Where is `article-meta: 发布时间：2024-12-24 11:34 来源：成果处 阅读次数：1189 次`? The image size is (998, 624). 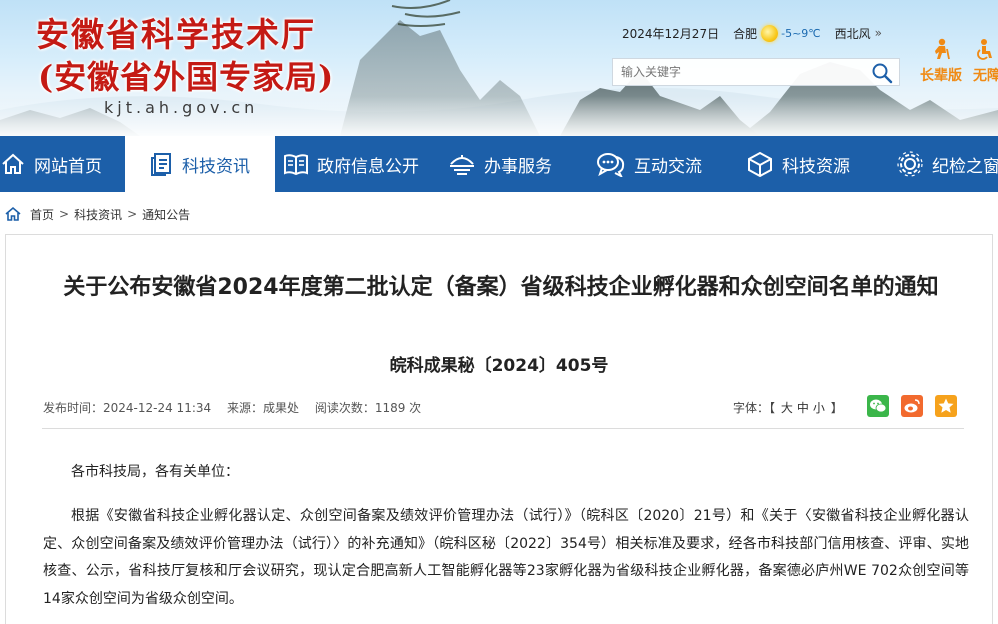 article-meta: 发布时间：2024-12-24 11:34 来源：成果处 阅读次数：1189 次 is located at coordinates (238, 407).